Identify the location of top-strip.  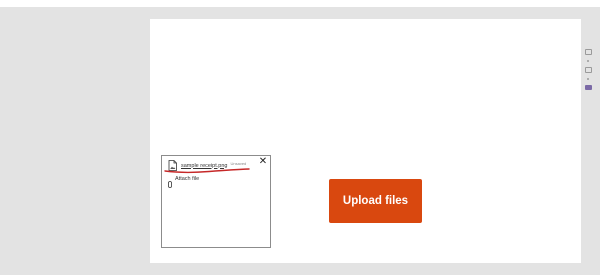
(300, 3).